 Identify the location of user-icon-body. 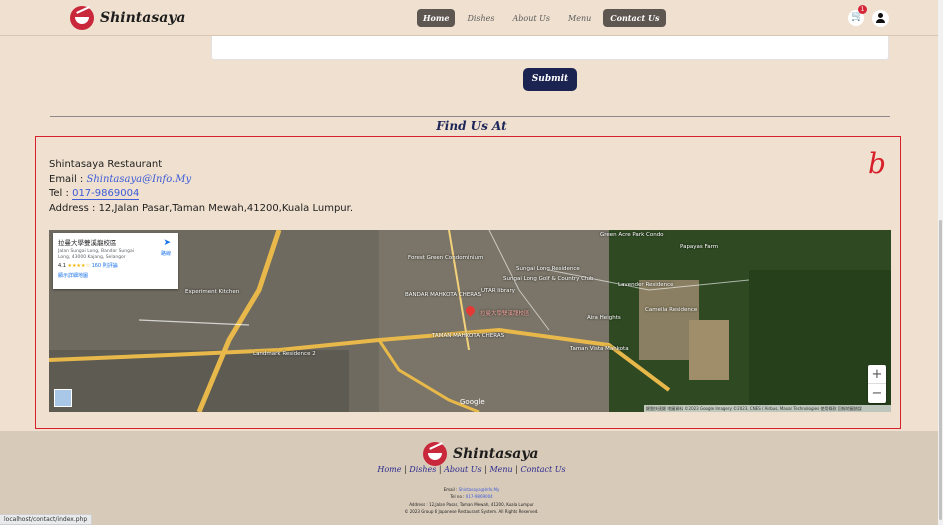
(880, 21).